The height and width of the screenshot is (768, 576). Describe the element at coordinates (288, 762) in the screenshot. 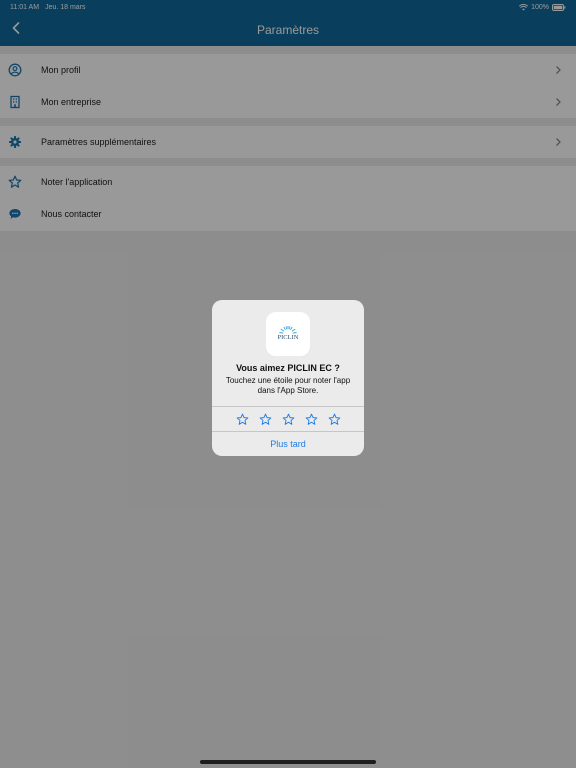

I see `home-indicator` at that location.